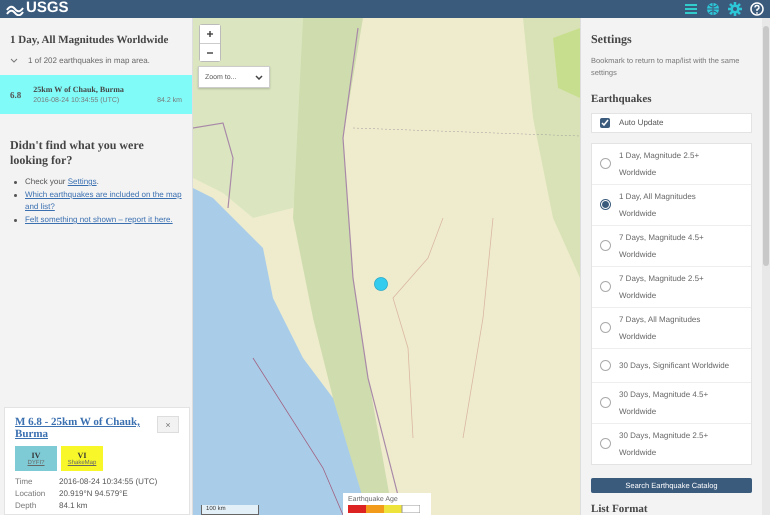 The image size is (770, 515). Describe the element at coordinates (99, 220) in the screenshot. I see `help-link: Felt something not shown – report it here.` at that location.